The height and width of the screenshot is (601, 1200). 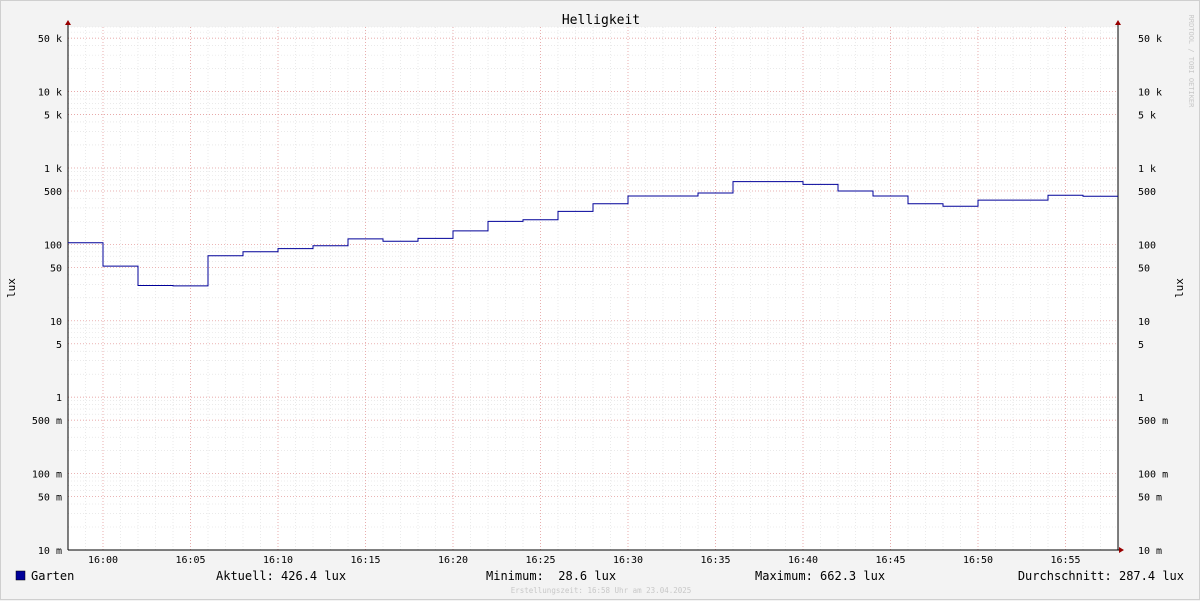 What do you see at coordinates (1144, 268) in the screenshot?
I see `y-tick-label-right: 50` at bounding box center [1144, 268].